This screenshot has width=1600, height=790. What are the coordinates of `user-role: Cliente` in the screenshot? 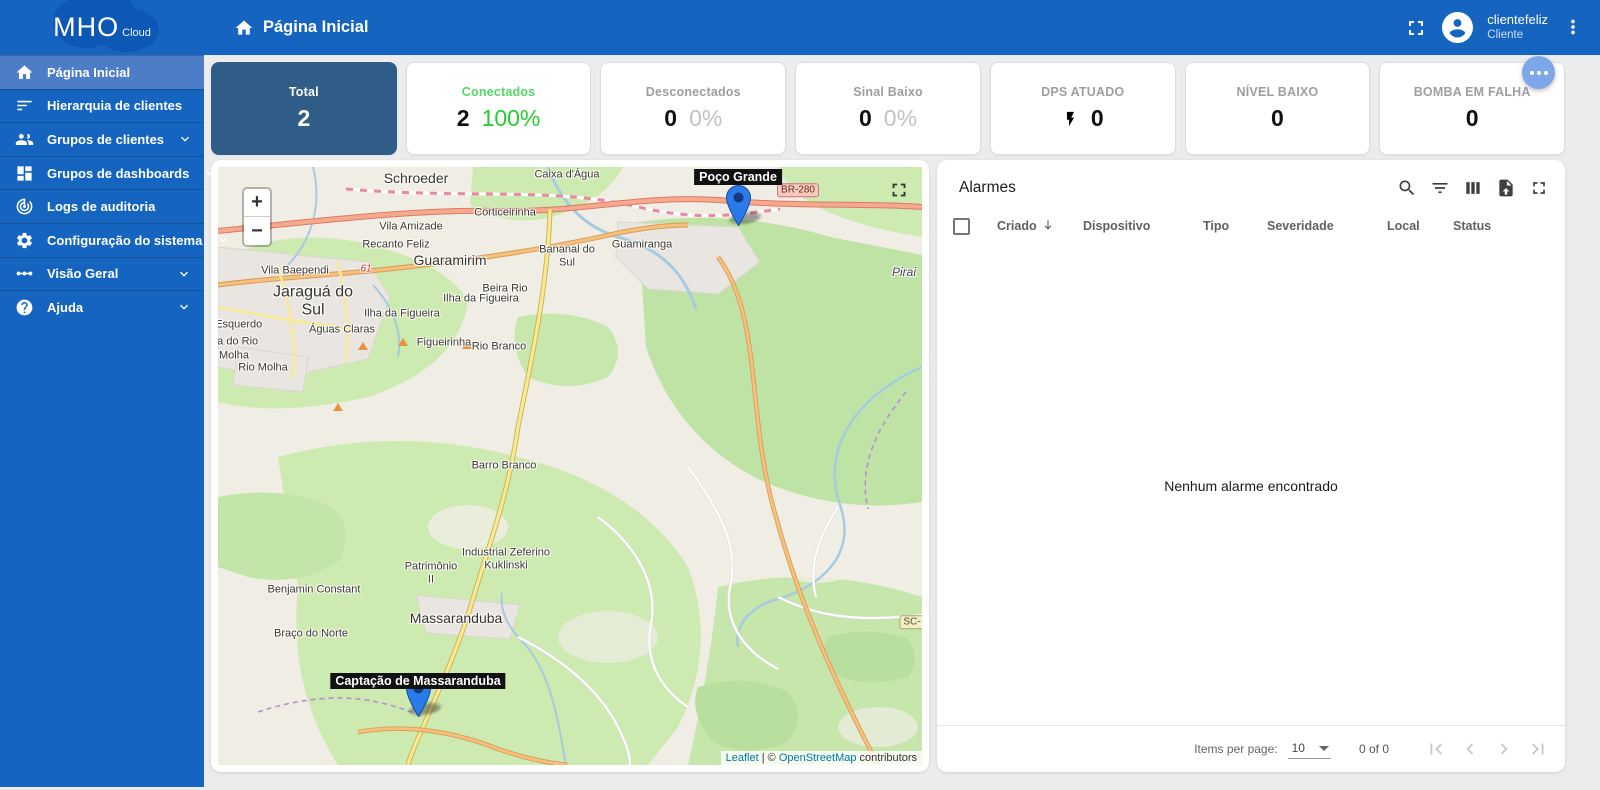 It's located at (1505, 35).